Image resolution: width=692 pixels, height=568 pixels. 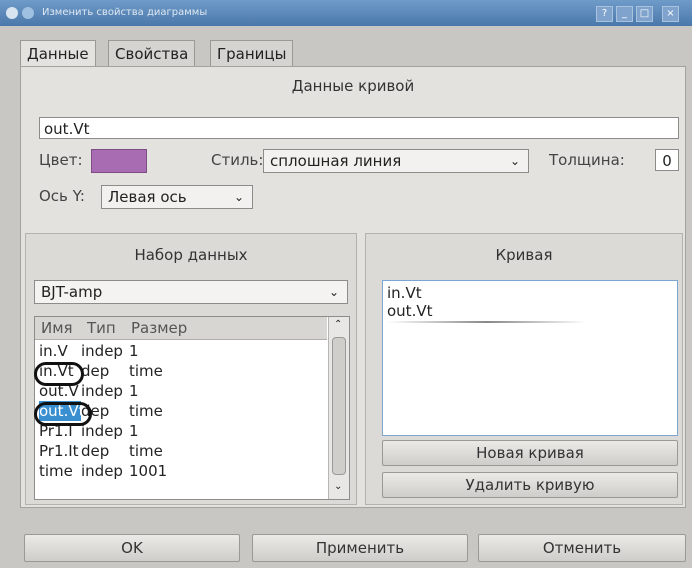 What do you see at coordinates (338, 486) in the screenshot?
I see `scroll-down-icon: ⌄` at bounding box center [338, 486].